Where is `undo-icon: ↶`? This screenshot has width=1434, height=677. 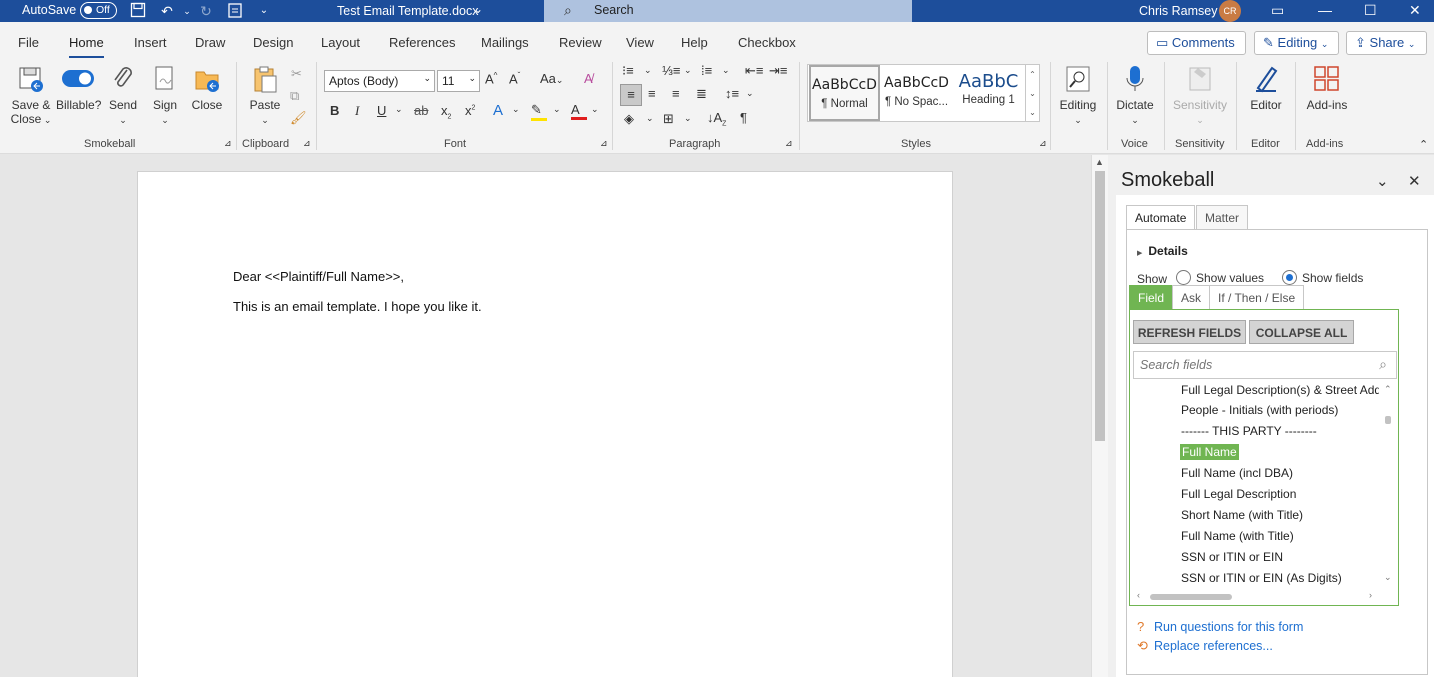
undo-icon: ↶ is located at coordinates (167, 11).